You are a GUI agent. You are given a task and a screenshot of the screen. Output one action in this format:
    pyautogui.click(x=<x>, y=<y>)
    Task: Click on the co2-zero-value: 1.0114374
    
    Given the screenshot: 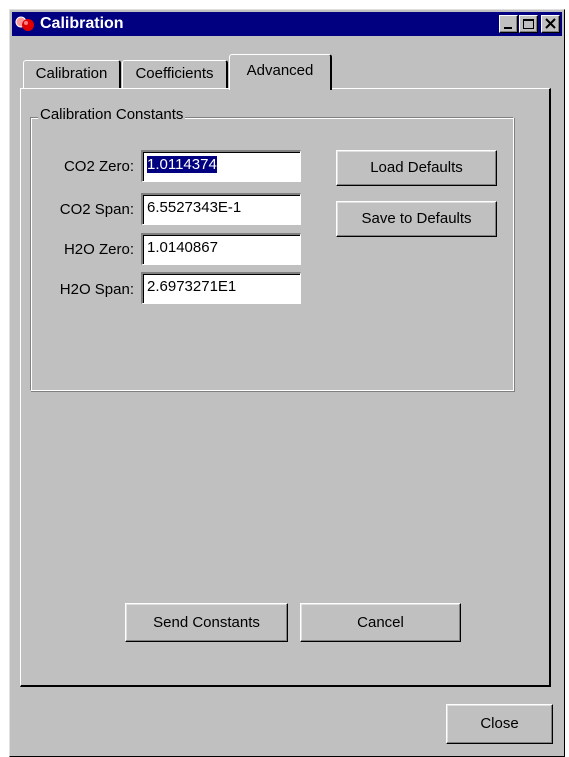 What is the action you would take?
    pyautogui.click(x=182, y=164)
    